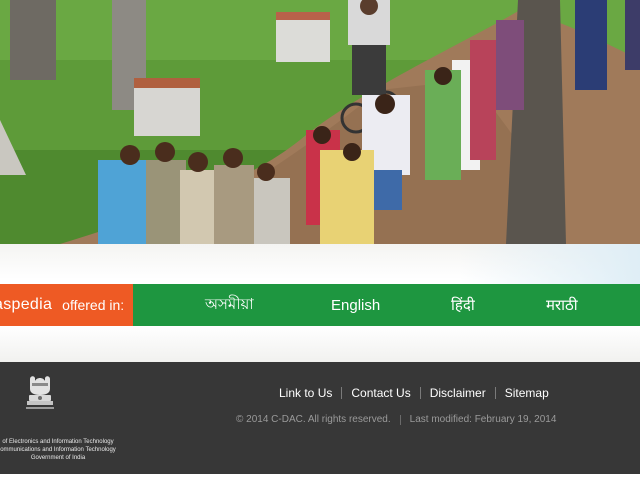 The height and width of the screenshot is (480, 640). I want to click on page-bottom-strip, so click(320, 477).